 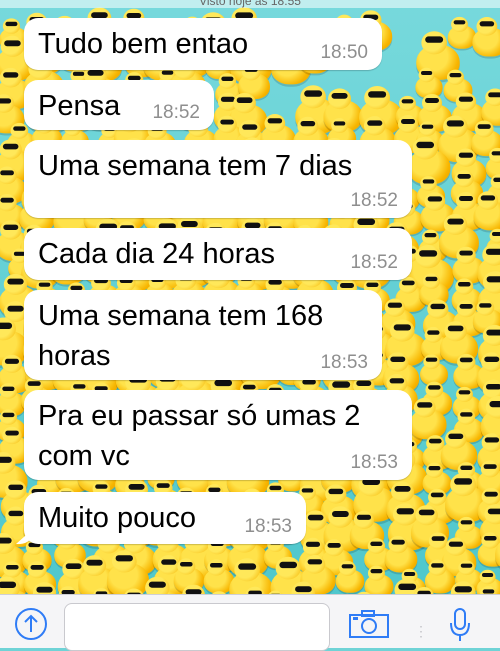 I want to click on last-seen-status: Visto hoje às 18:55, so click(x=250, y=4).